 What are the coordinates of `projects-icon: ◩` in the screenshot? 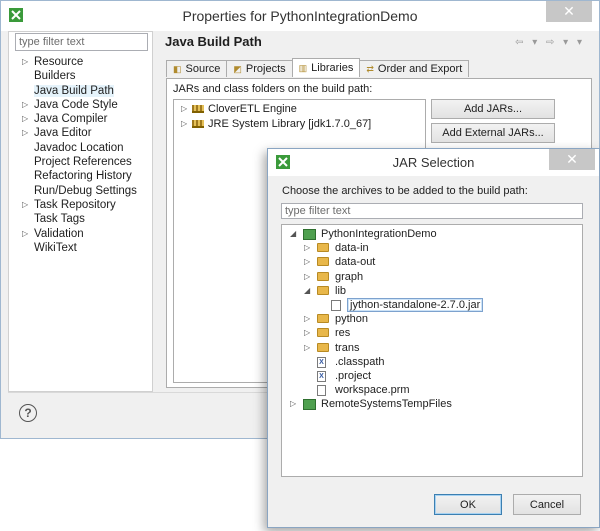 It's located at (237, 68).